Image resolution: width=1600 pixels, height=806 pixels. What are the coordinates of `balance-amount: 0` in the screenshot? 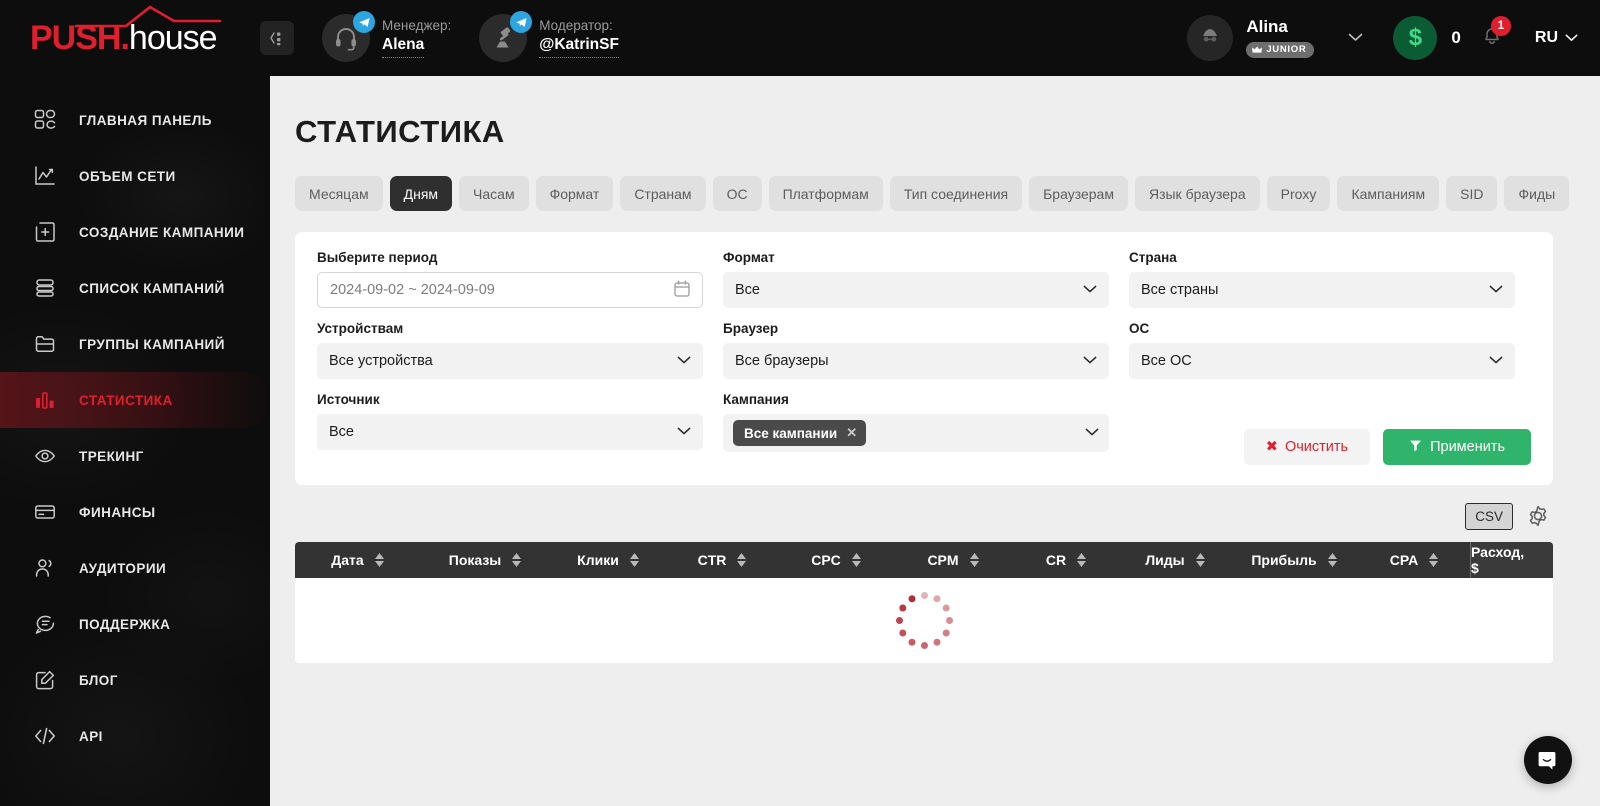 It's located at (1456, 37).